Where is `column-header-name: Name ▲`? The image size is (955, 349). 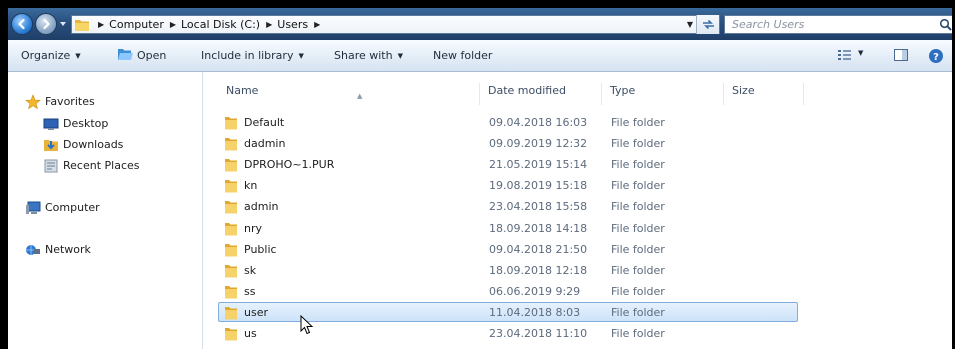 column-header-name: Name ▲ is located at coordinates (349, 94).